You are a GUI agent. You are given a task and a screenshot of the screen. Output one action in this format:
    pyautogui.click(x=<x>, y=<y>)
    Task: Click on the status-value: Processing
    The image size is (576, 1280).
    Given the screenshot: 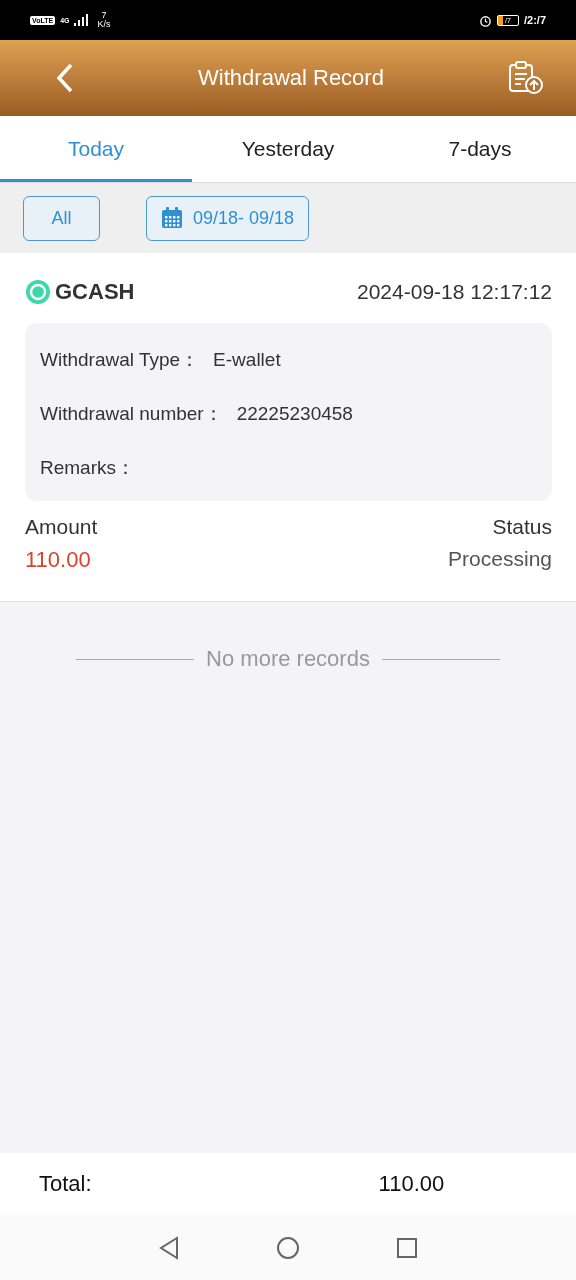 What is the action you would take?
    pyautogui.click(x=500, y=559)
    